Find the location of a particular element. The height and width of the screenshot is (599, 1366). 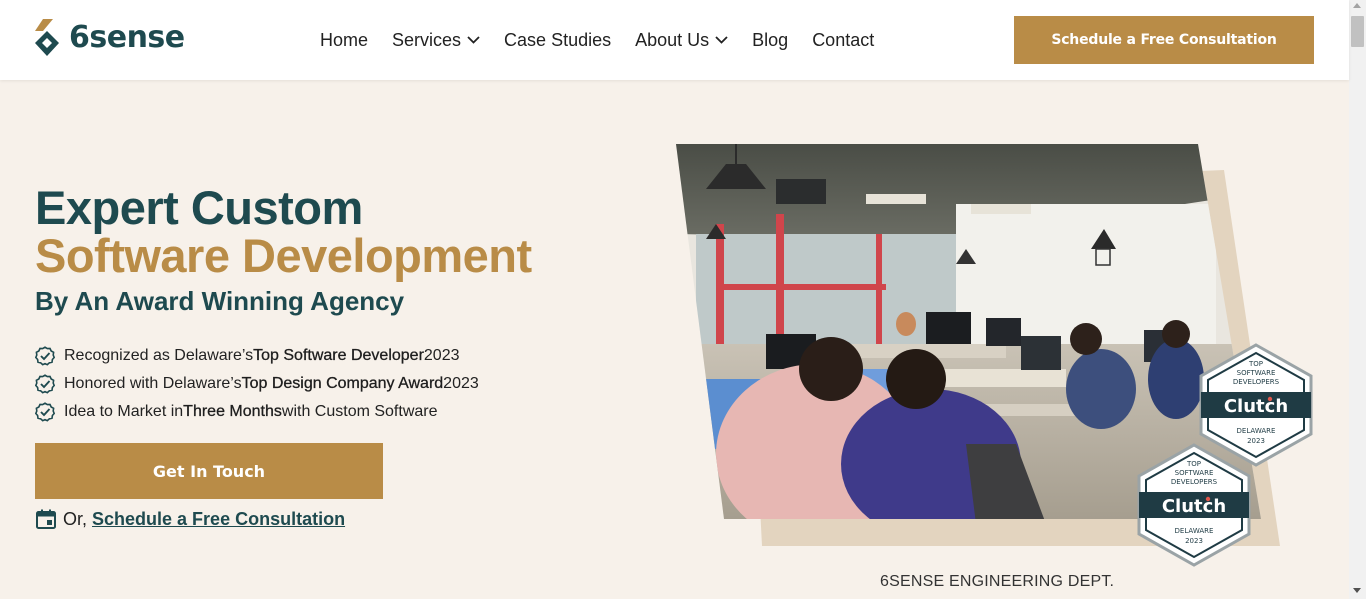

nav-item-label: Services is located at coordinates (427, 40).